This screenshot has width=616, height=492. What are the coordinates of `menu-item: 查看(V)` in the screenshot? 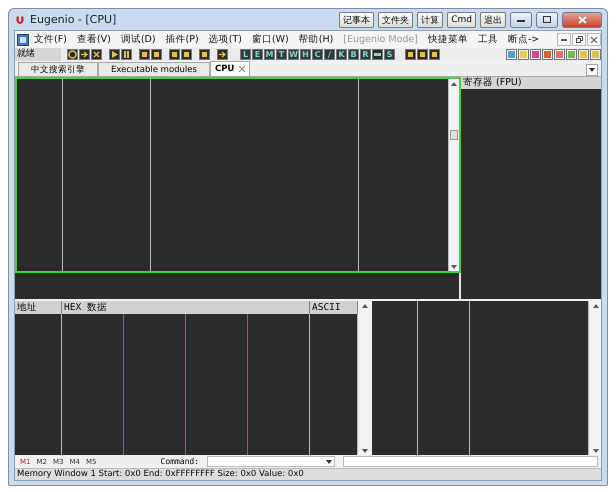 It's located at (94, 39).